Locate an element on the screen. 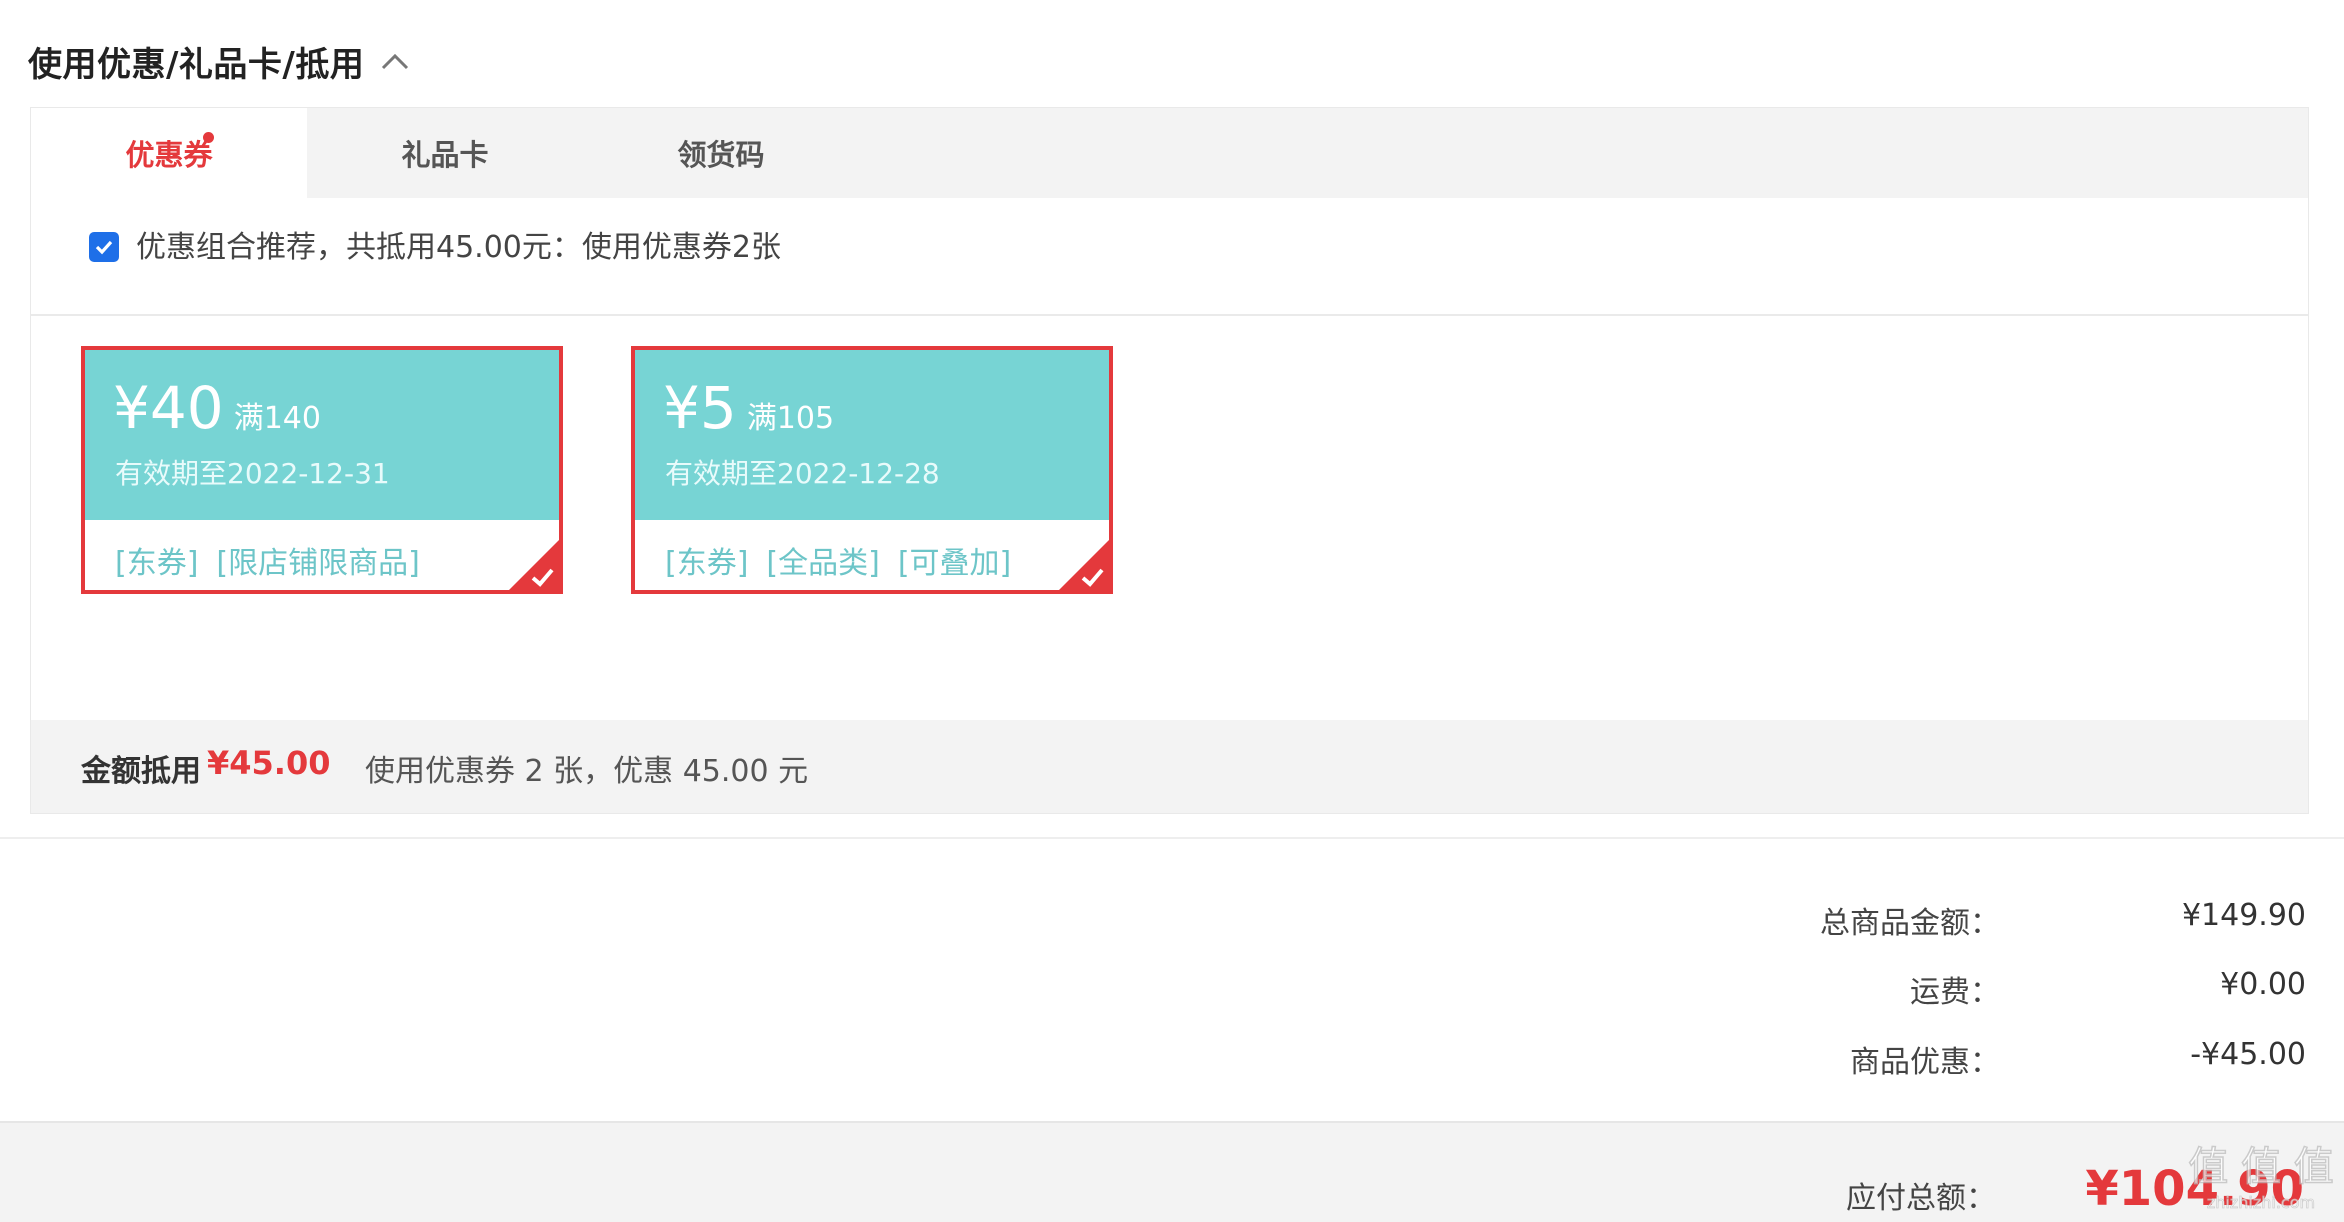  combo-text: 优惠组合推荐，共抵用45.00元：使用优惠券2张 is located at coordinates (458, 247).